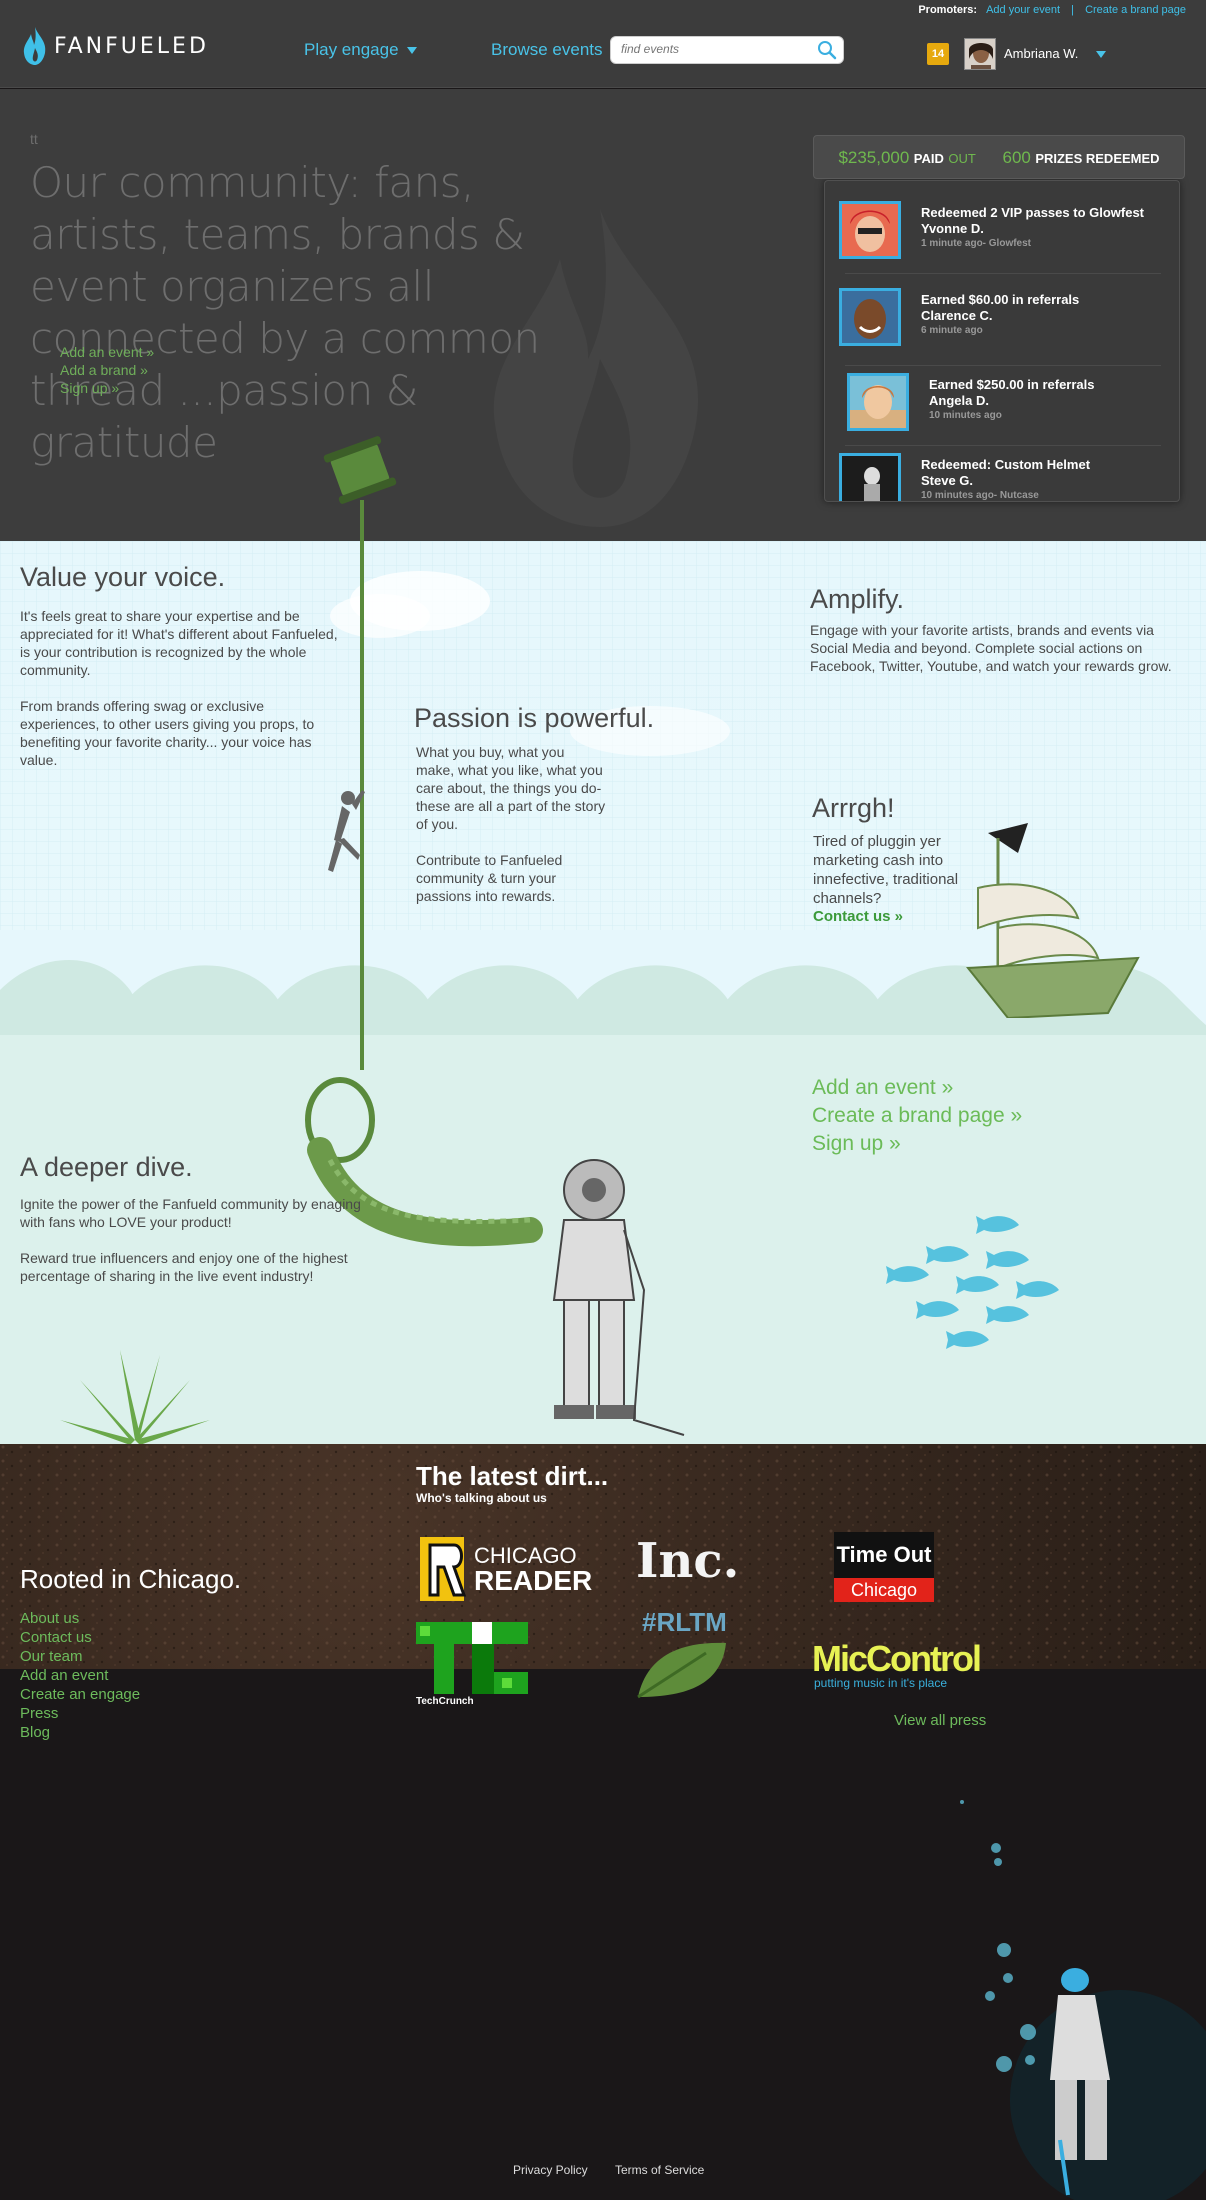 Image resolution: width=1206 pixels, height=2200 pixels. Describe the element at coordinates (1053, 920) in the screenshot. I see `pirate-ship-illustration` at that location.